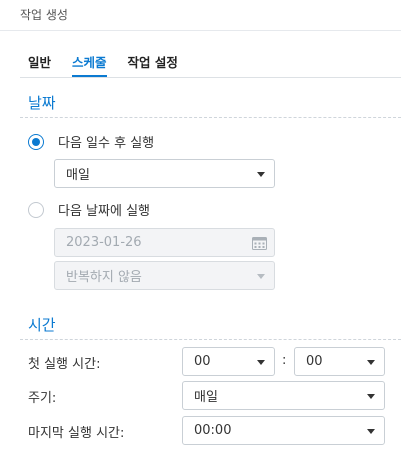 The height and width of the screenshot is (466, 401). Describe the element at coordinates (104, 242) in the screenshot. I see `run-date-value: 2023-01-26` at that location.